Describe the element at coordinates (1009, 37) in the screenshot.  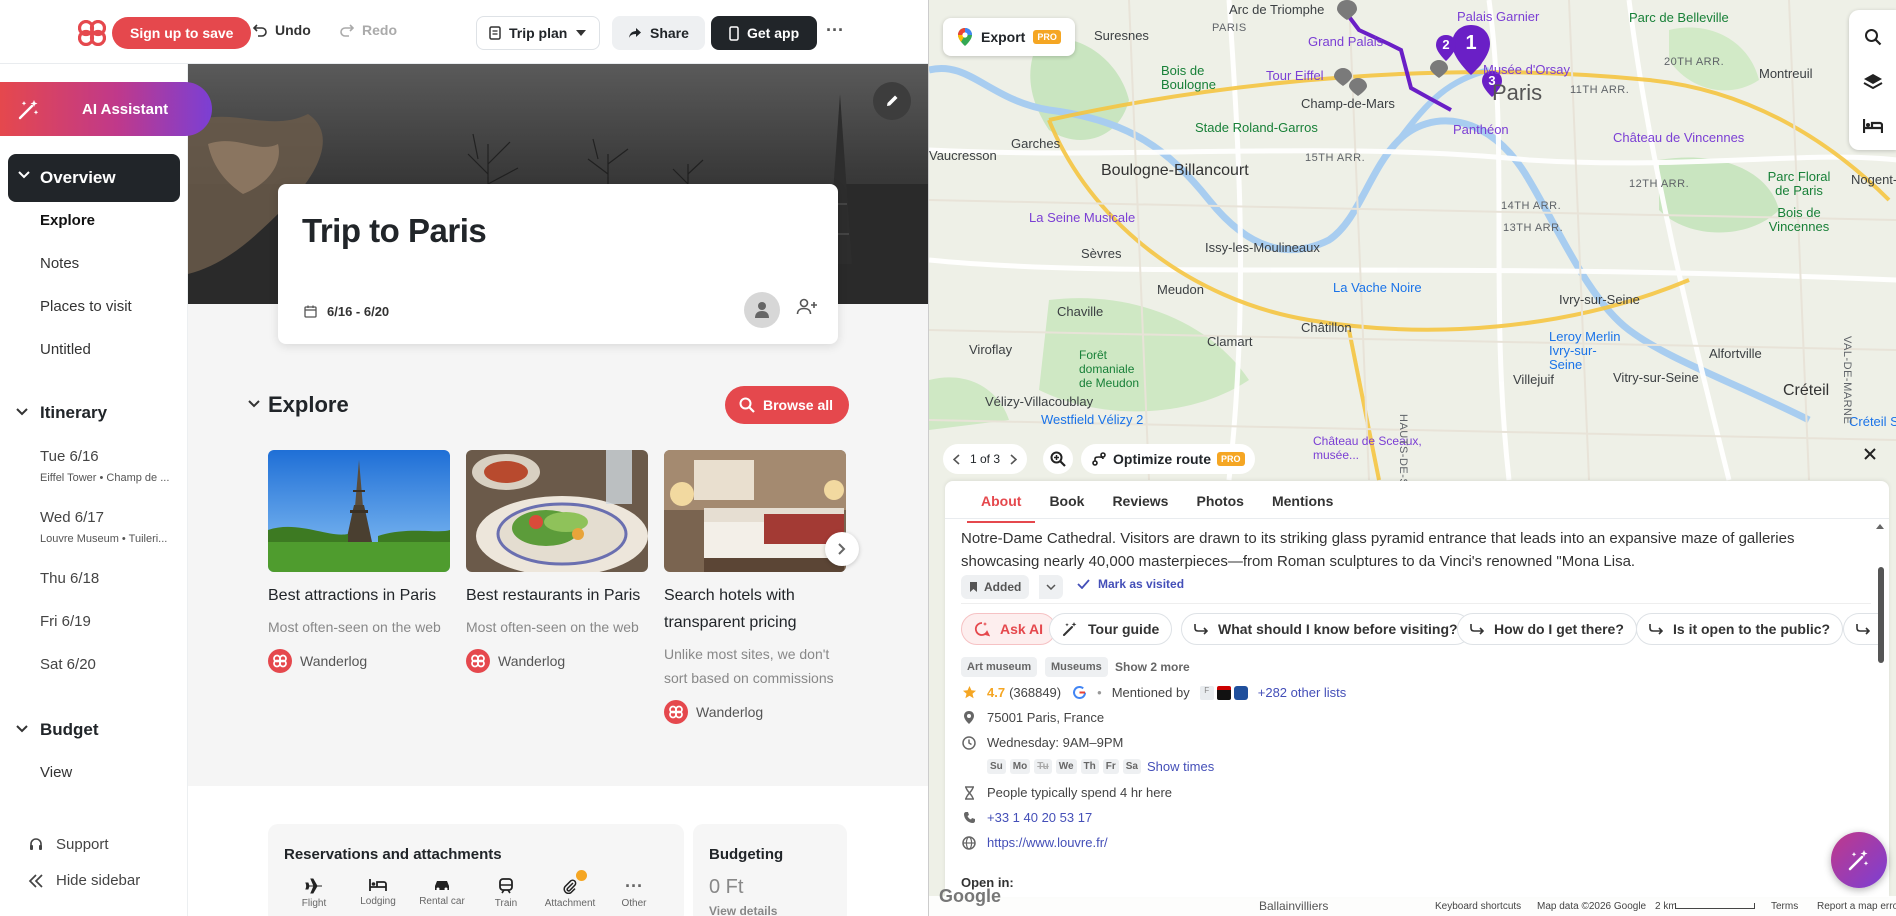
I see `export-button: Export PRO` at that location.